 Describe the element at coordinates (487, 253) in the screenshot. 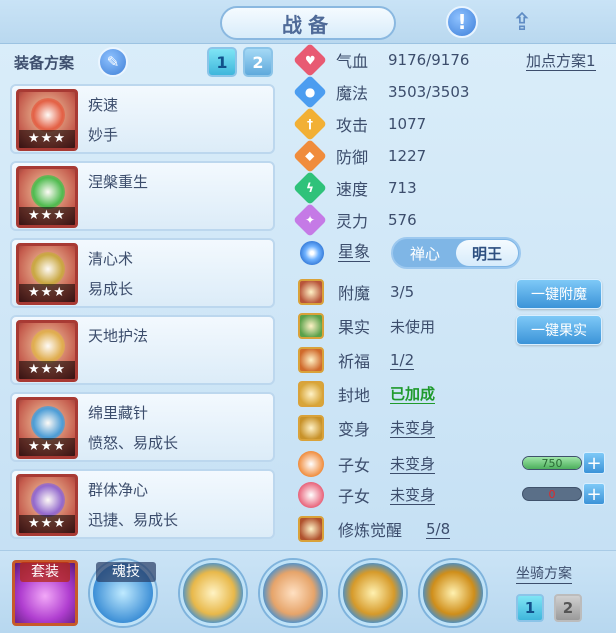

I see `toggle-option-mingwang: 明王` at that location.